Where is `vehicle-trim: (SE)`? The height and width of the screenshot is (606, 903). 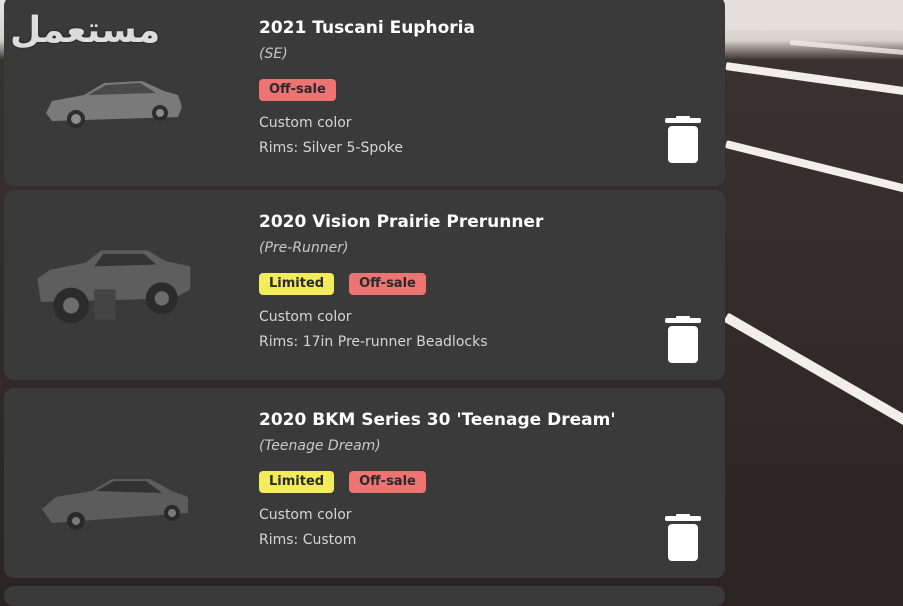
vehicle-trim: (SE) is located at coordinates (273, 54).